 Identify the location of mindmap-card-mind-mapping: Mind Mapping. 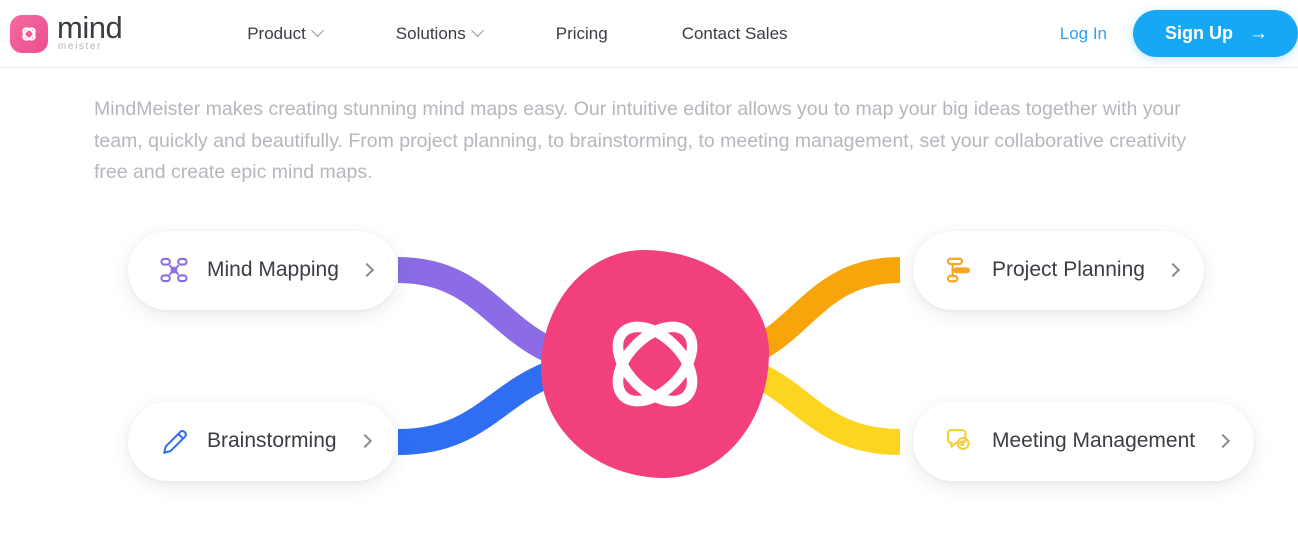
(263, 270).